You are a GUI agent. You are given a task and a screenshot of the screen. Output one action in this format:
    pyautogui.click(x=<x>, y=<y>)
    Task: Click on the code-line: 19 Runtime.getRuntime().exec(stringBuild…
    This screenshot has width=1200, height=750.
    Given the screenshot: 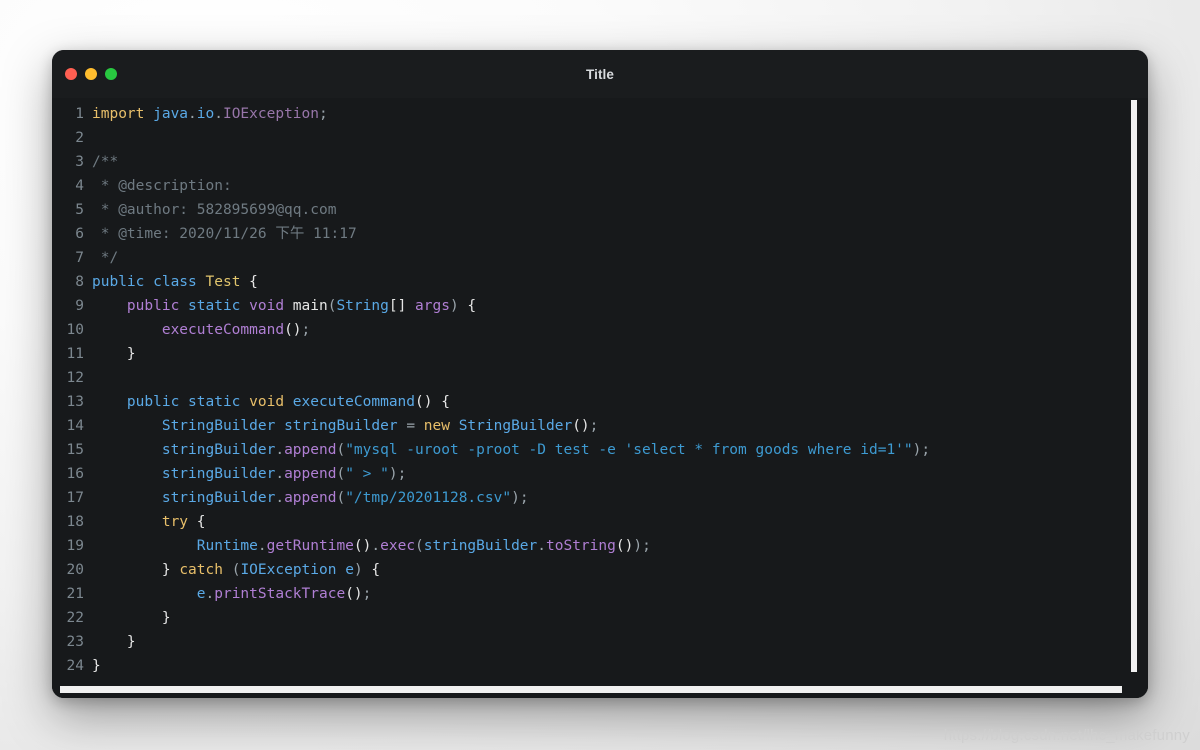 What is the action you would take?
    pyautogui.click(x=600, y=546)
    